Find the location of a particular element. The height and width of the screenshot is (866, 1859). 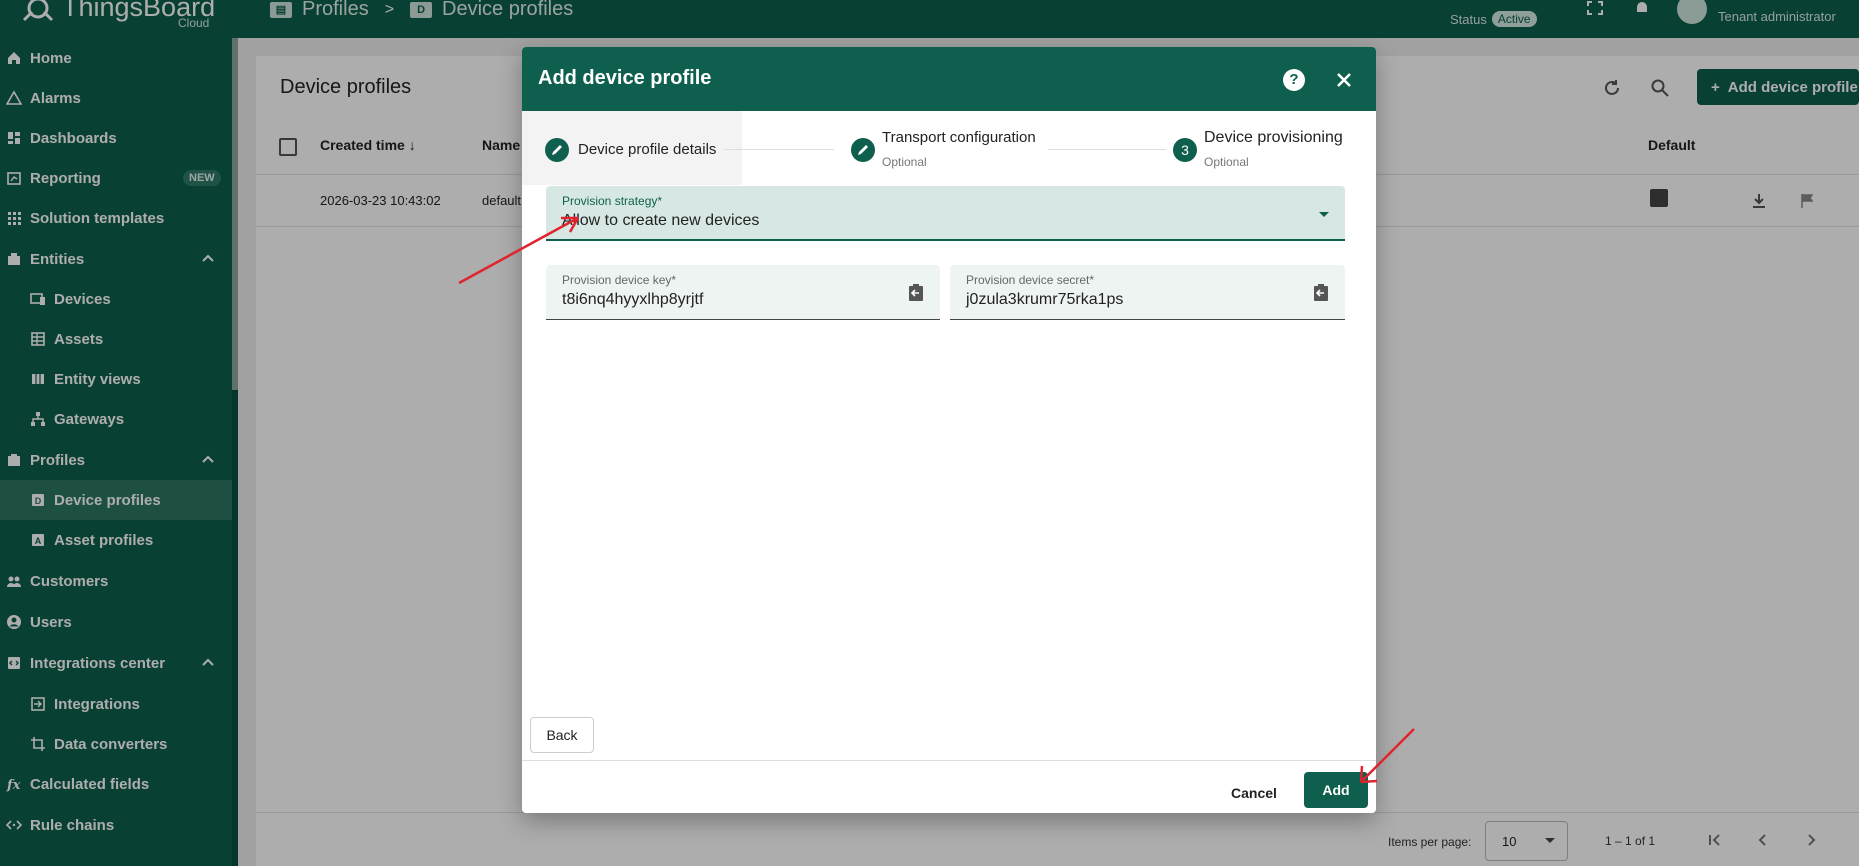

provision-device-secret-label: Provision device secret* is located at coordinates (1030, 280).